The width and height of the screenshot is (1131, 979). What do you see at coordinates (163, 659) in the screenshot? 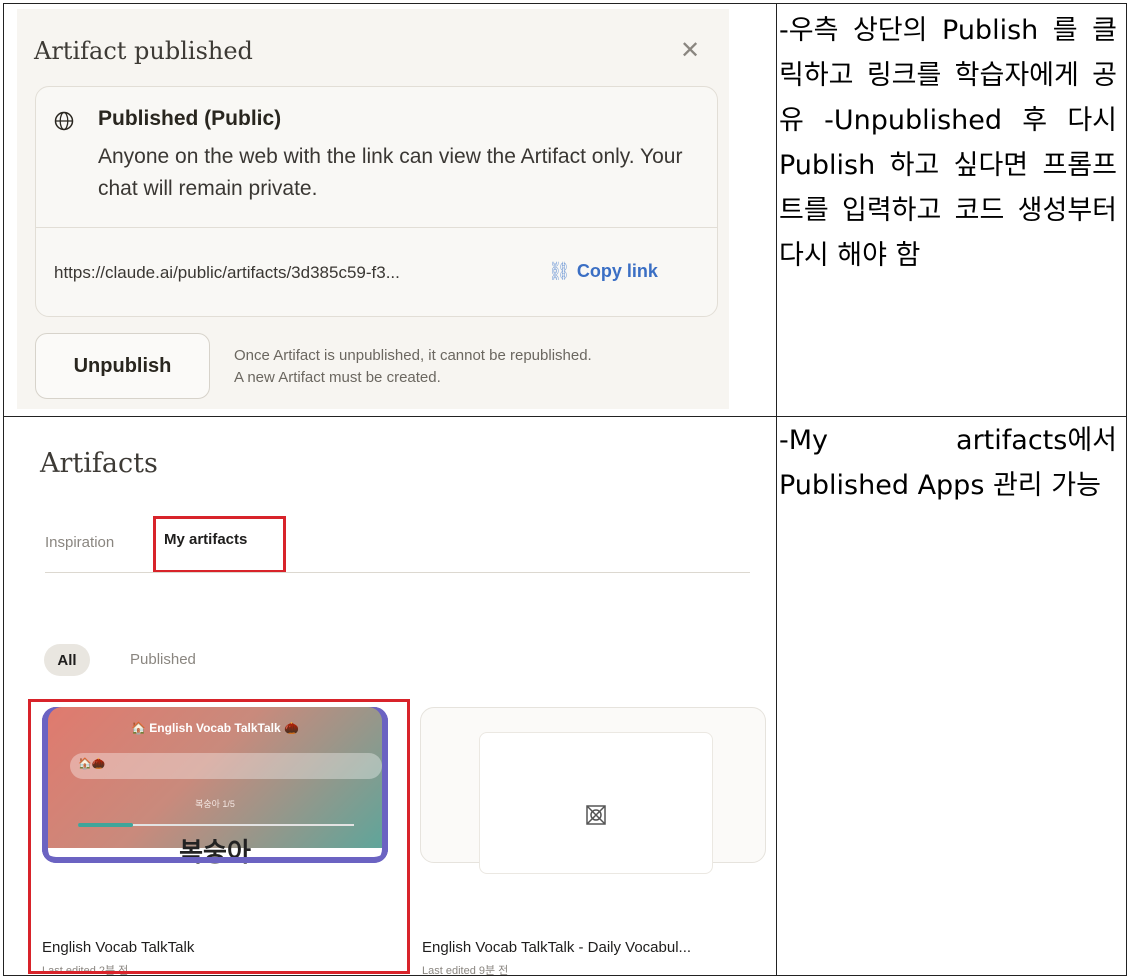
I see `filter-published: Published` at bounding box center [163, 659].